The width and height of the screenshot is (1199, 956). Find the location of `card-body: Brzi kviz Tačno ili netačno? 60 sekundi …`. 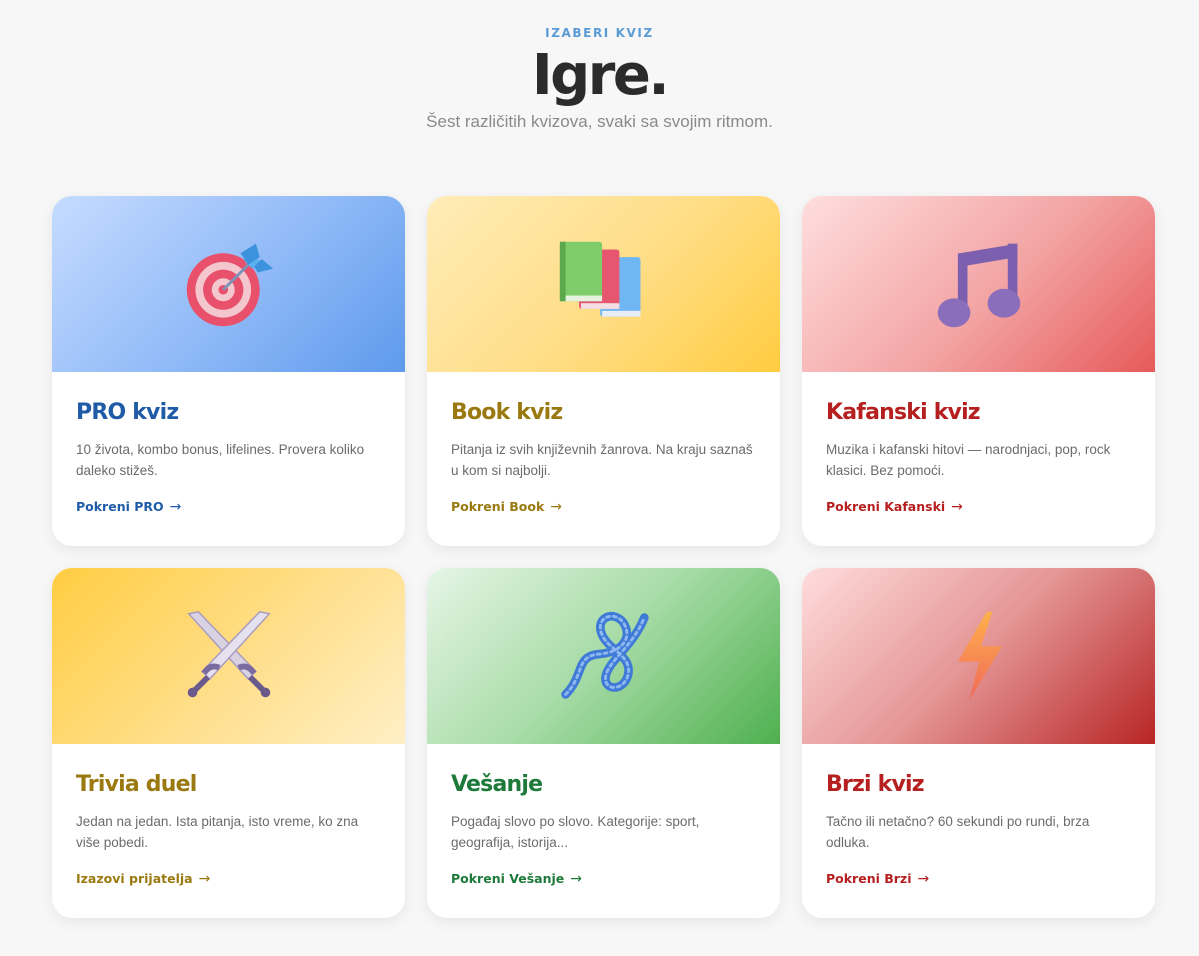

card-body: Brzi kviz Tačno ili netačno? 60 sekundi … is located at coordinates (978, 815).